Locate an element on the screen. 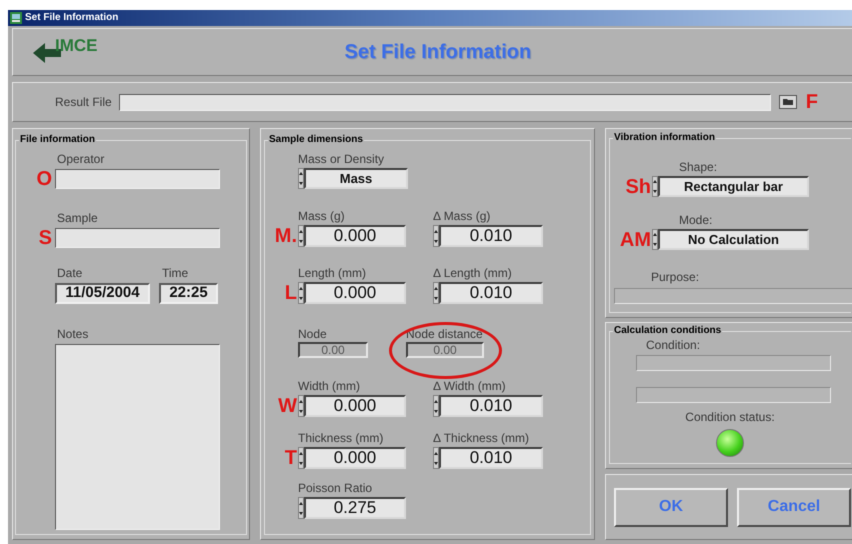  field-label: Δ Width (mm) is located at coordinates (470, 386).